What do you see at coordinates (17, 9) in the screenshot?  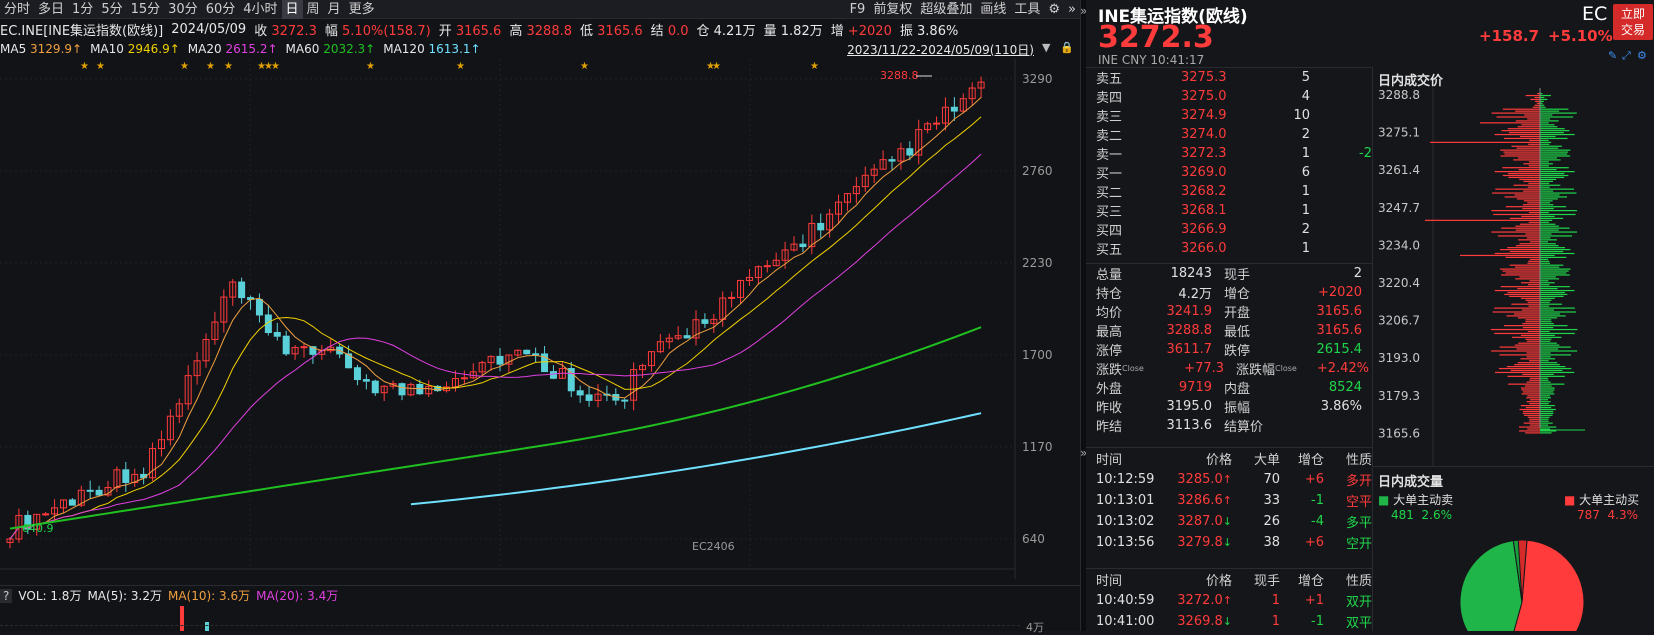 I see `period-tab: 分时` at bounding box center [17, 9].